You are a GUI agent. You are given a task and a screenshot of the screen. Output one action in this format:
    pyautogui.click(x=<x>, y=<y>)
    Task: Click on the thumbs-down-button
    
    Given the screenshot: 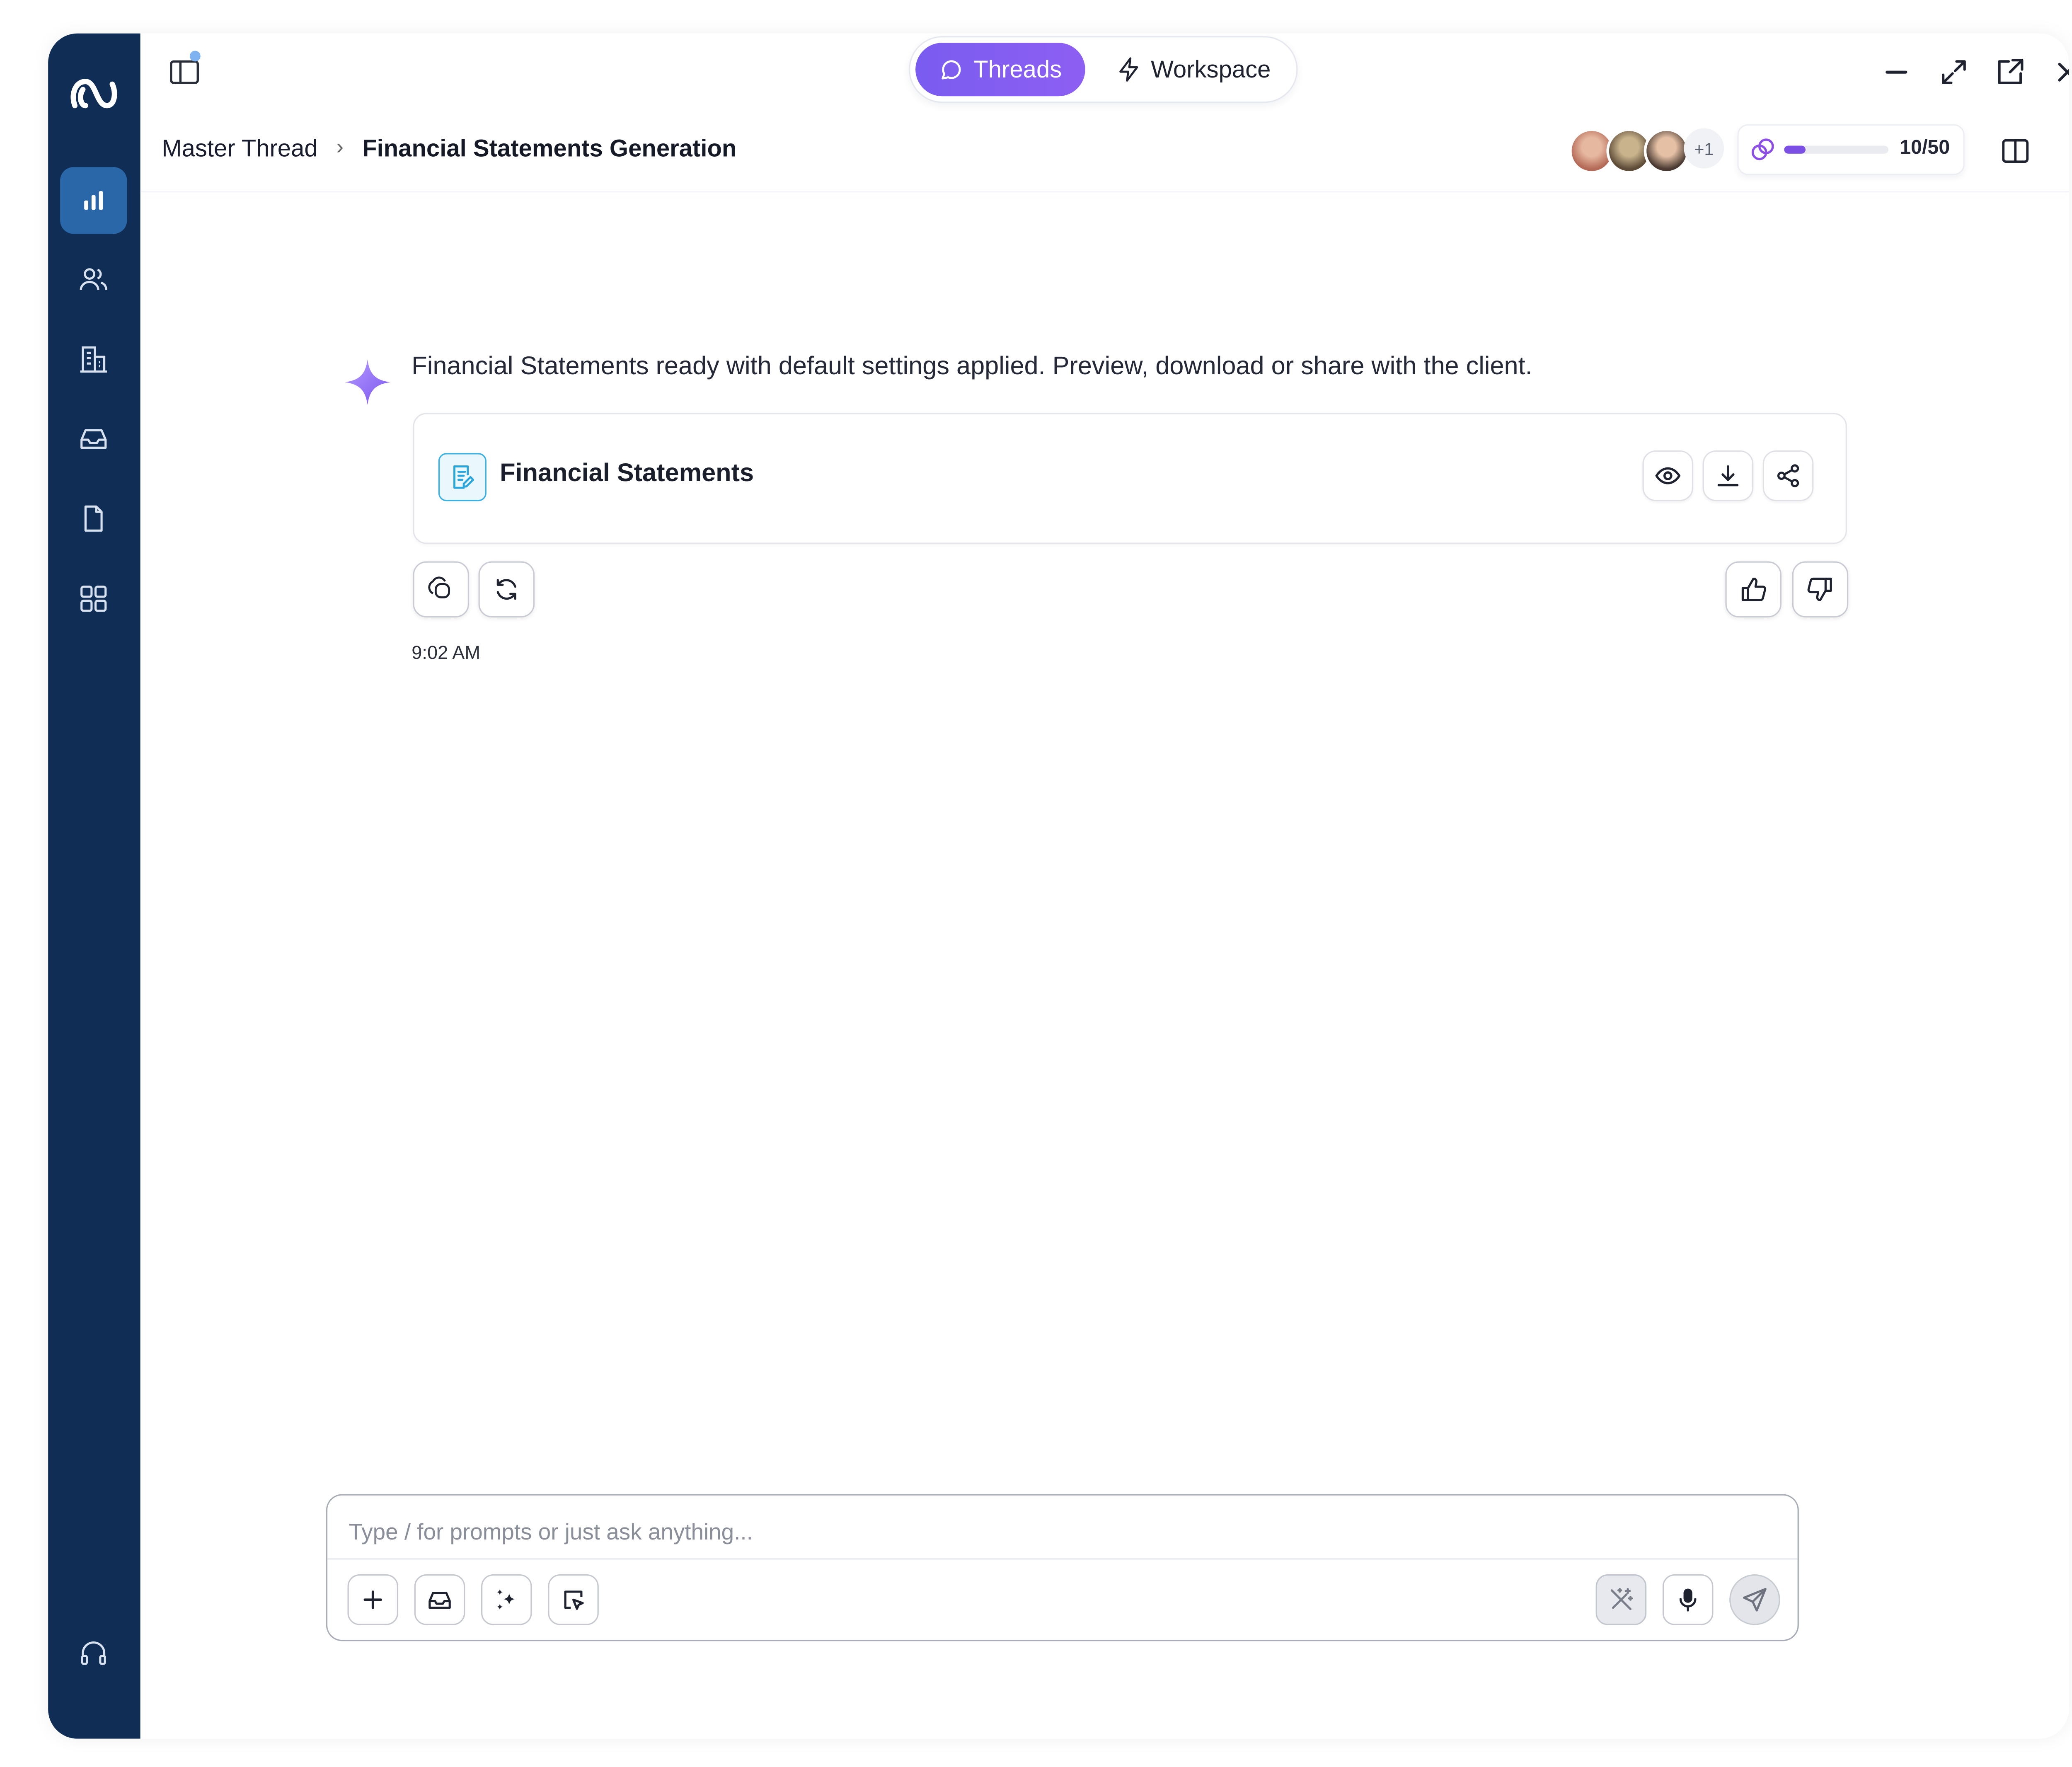 What is the action you would take?
    pyautogui.click(x=1820, y=589)
    